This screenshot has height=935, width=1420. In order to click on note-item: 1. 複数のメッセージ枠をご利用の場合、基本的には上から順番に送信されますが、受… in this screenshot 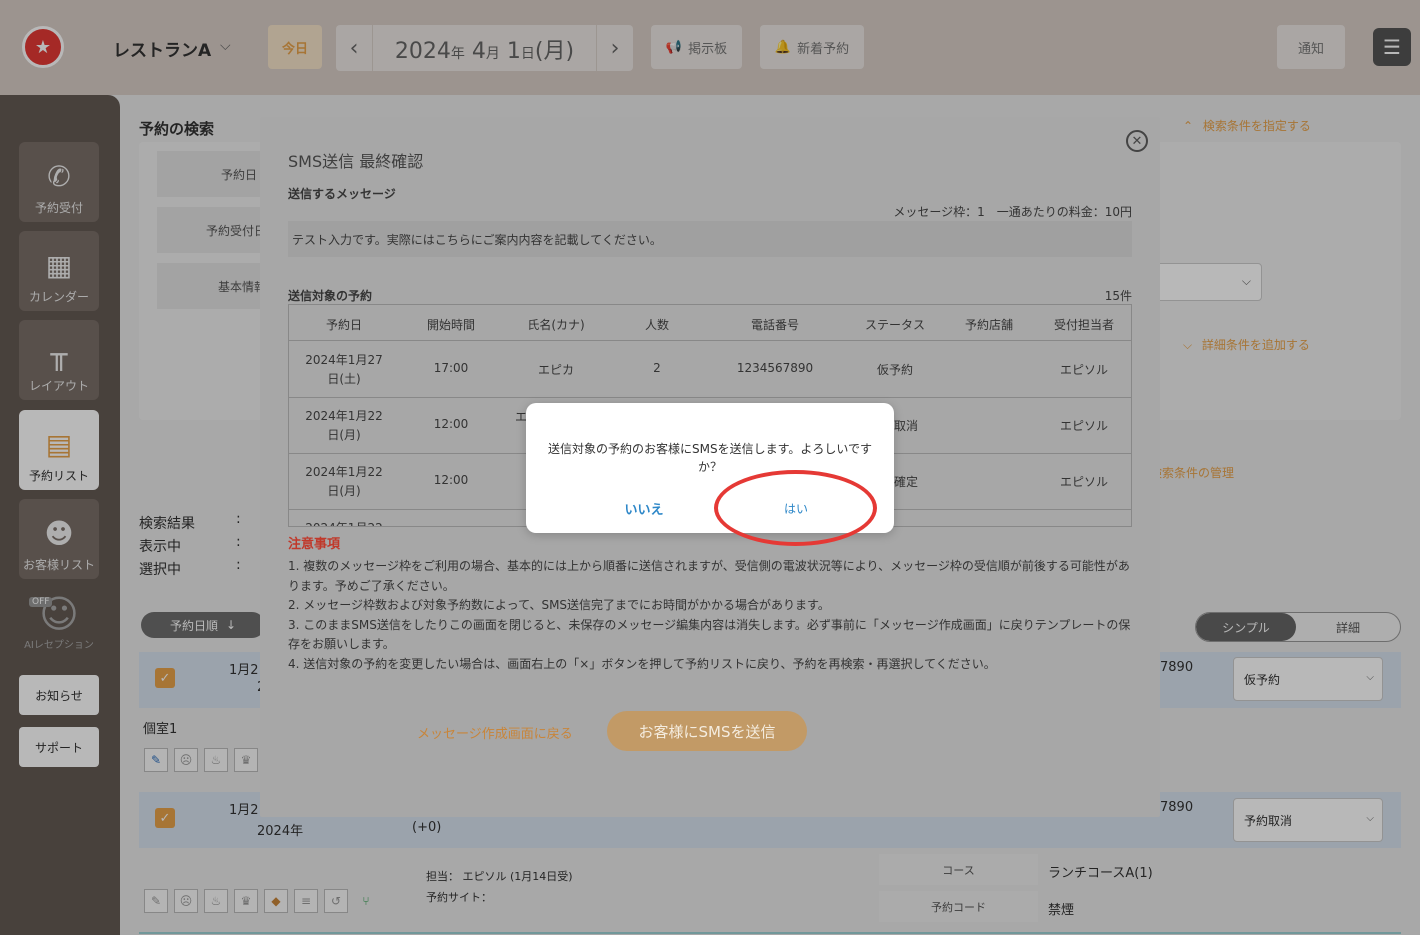, I will do `click(709, 576)`.